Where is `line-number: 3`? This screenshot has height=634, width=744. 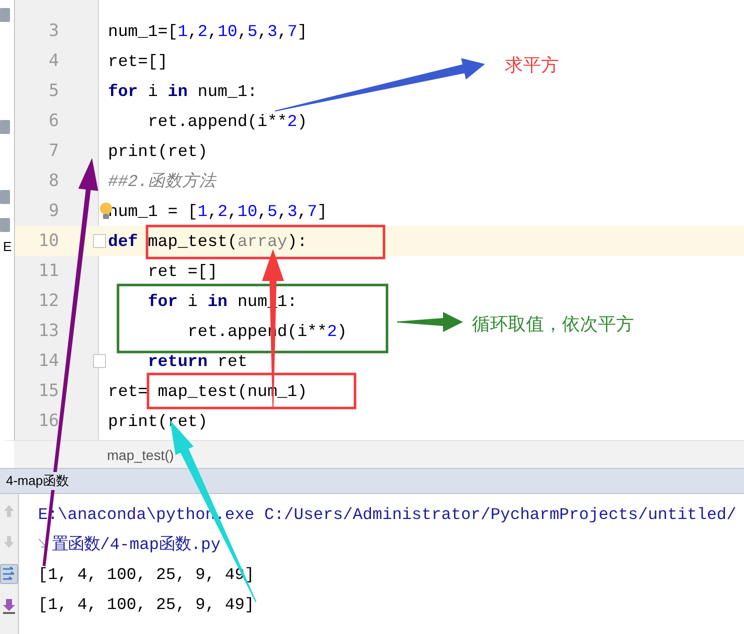 line-number: 3 is located at coordinates (53, 31).